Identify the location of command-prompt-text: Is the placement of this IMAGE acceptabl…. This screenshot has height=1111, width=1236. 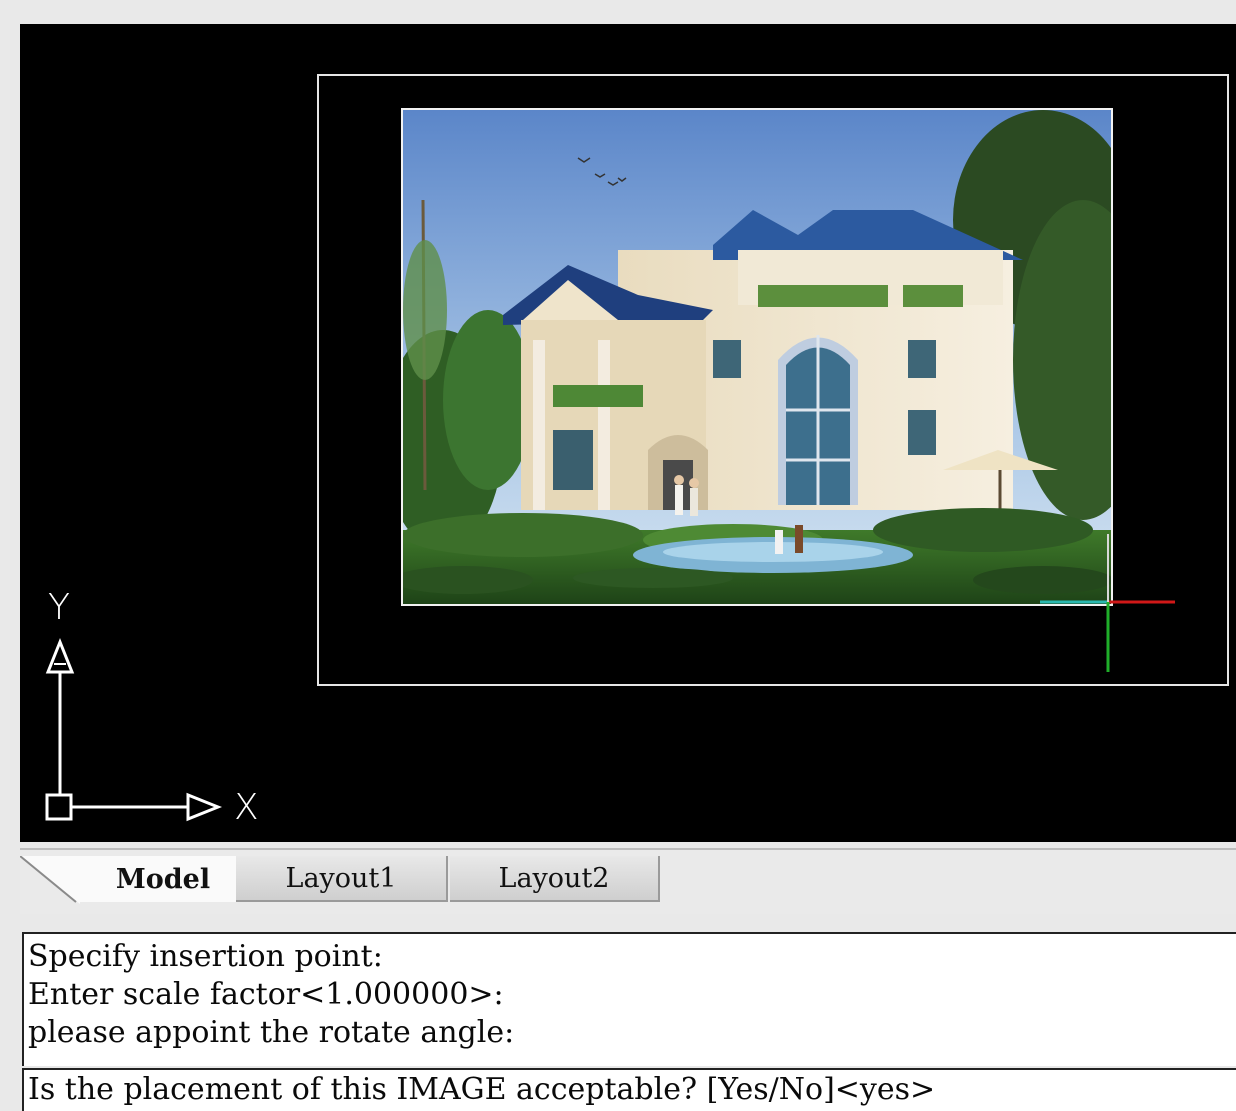
(482, 1089).